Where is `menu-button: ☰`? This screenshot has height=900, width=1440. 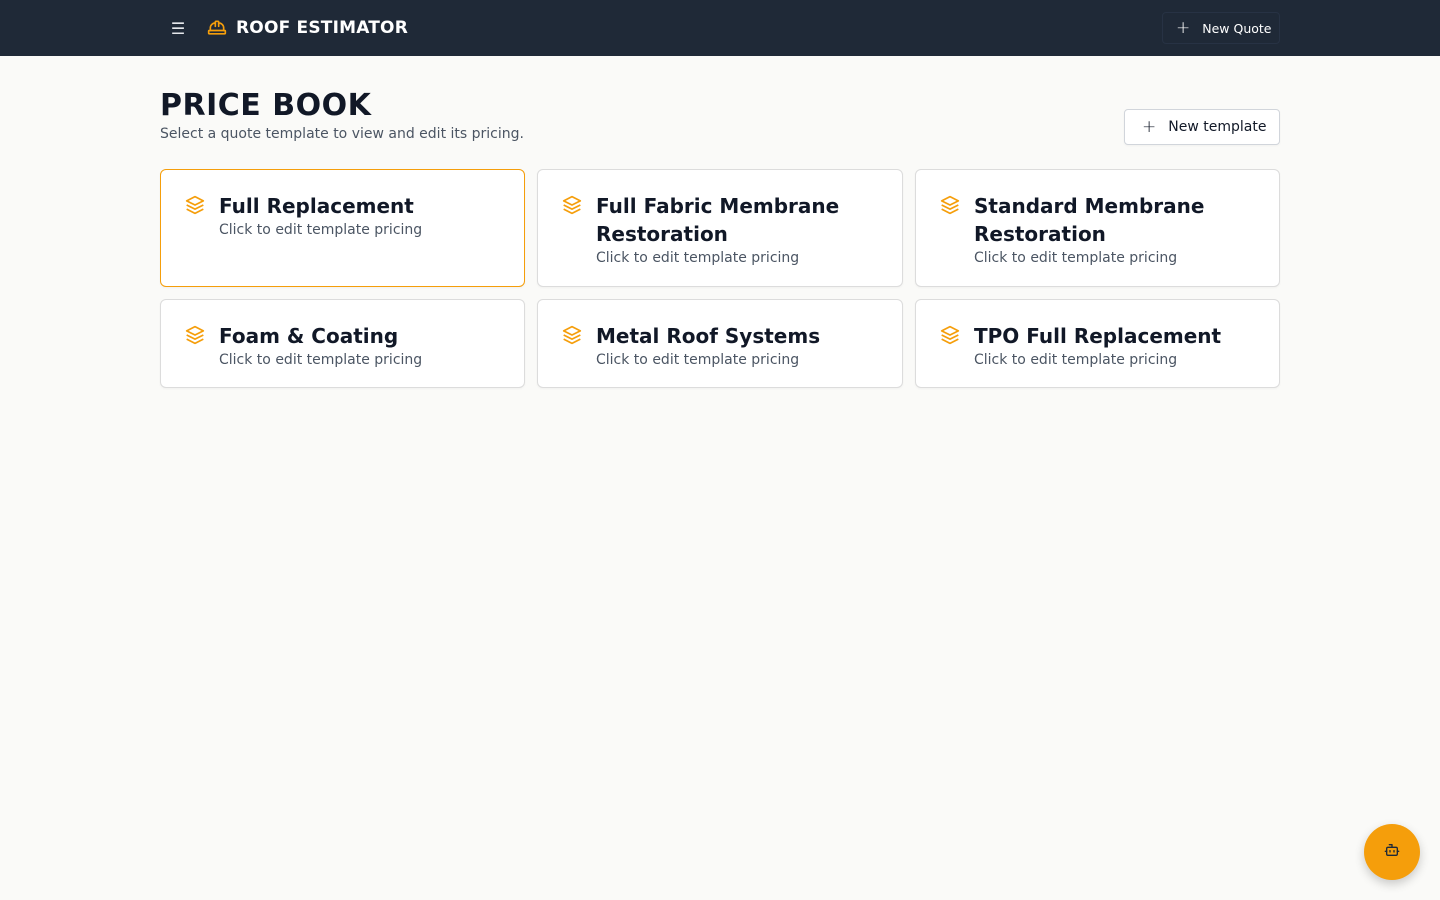 menu-button: ☰ is located at coordinates (178, 28).